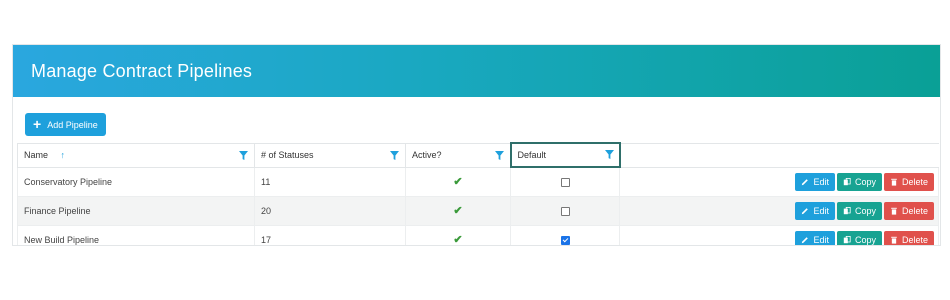 The height and width of the screenshot is (300, 950). I want to click on table-header-row: Name ↑ # of Statuses Active? Default, so click(478, 155).